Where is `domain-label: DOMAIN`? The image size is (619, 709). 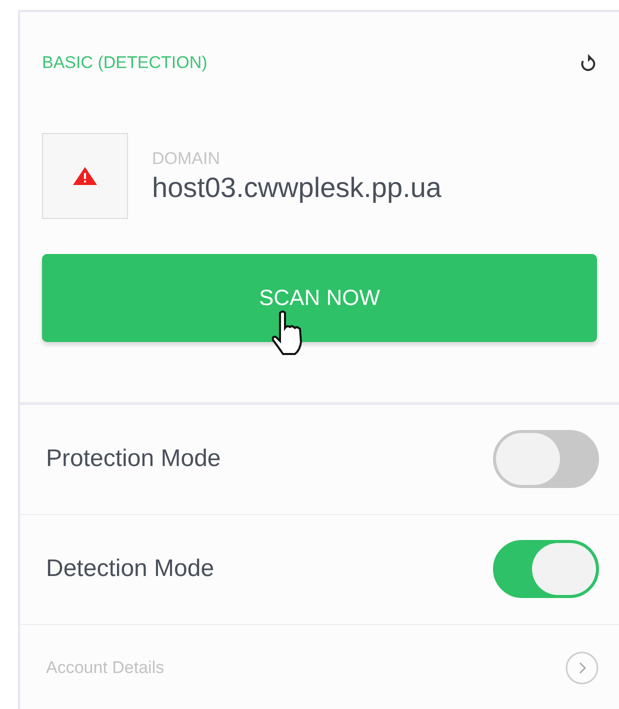 domain-label: DOMAIN is located at coordinates (186, 159).